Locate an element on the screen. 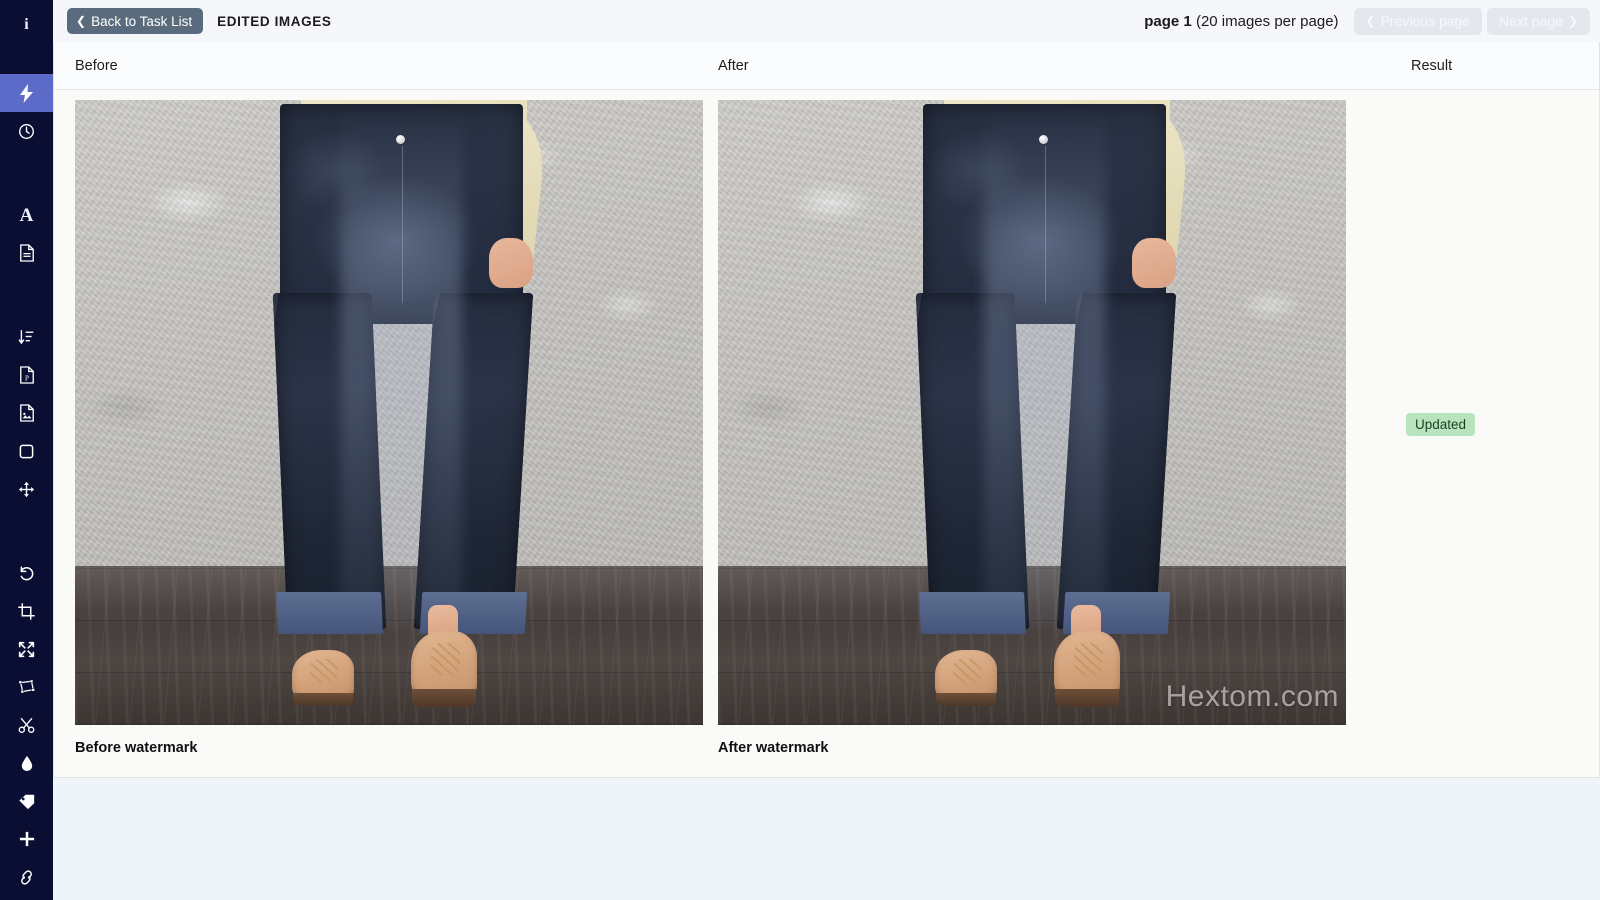 The height and width of the screenshot is (900, 1600). square-icon is located at coordinates (26, 451).